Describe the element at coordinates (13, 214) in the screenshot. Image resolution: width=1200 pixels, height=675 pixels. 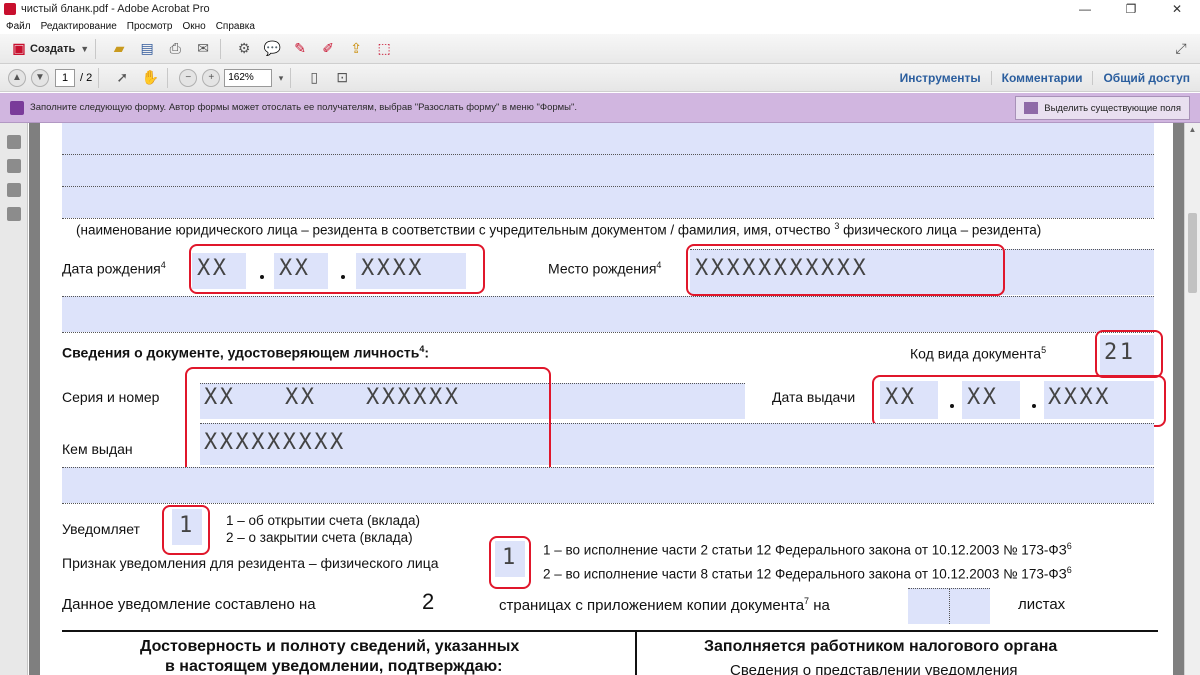
I see `signatures-icon` at that location.